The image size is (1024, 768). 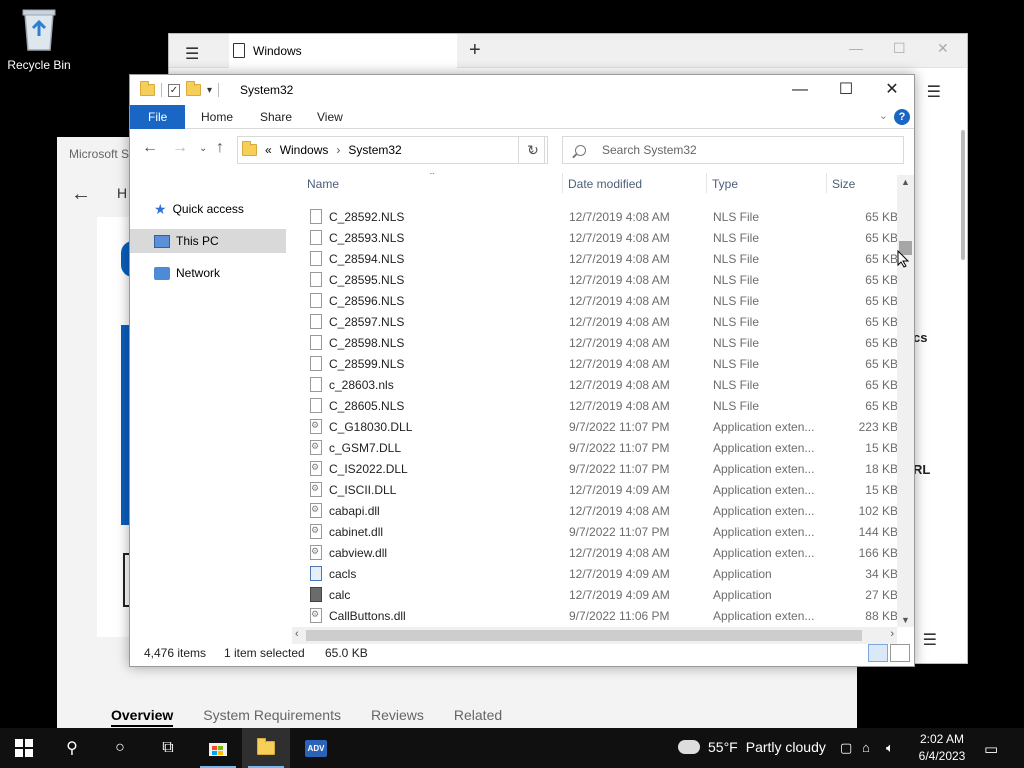 I want to click on nav-item-this-pc: This PC, so click(x=208, y=241).